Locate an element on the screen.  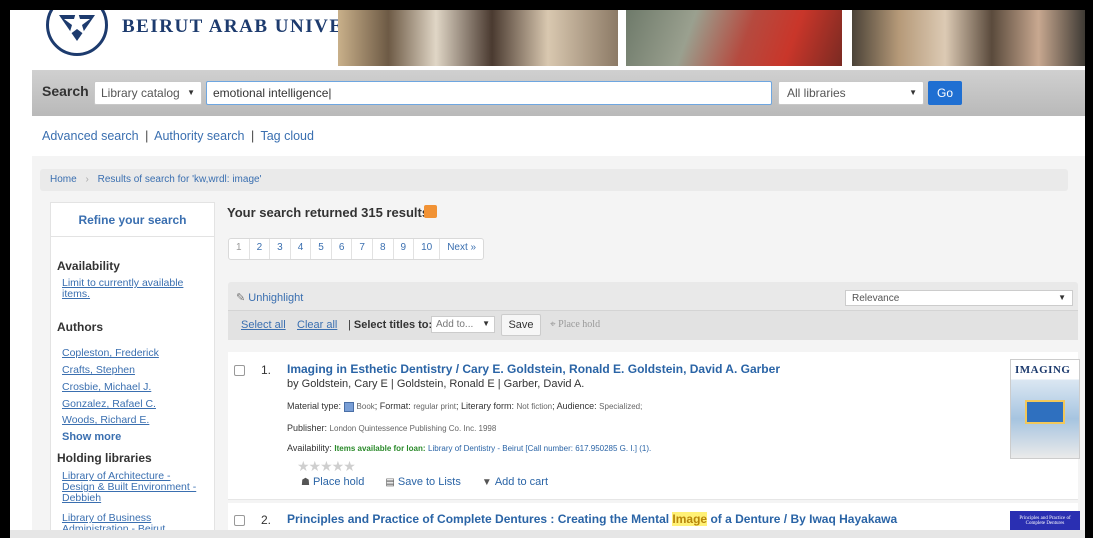
hold-icon: ☗ is located at coordinates (305, 482).